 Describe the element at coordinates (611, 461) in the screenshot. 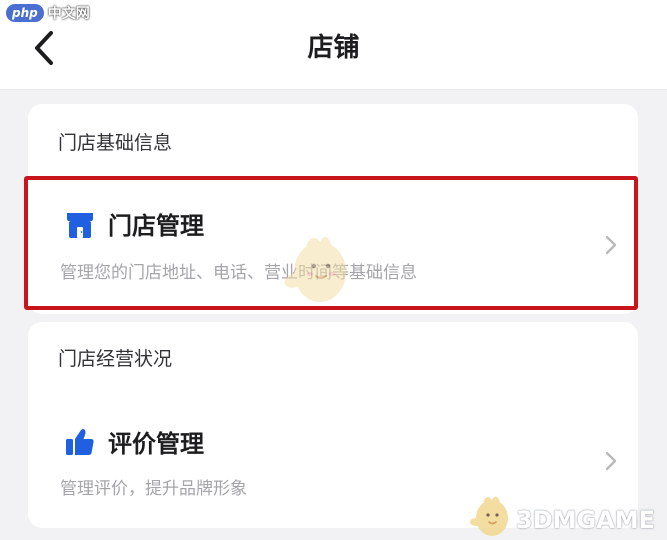

I see `chevron-right-icon` at that location.